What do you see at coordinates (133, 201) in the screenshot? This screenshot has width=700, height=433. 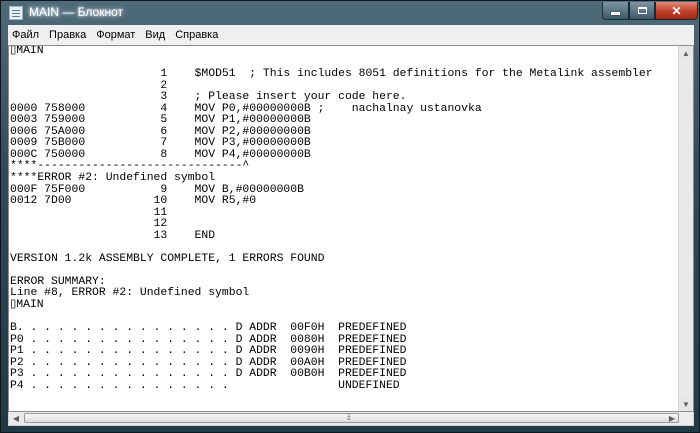 I see `document-line: 0012 7D00 10 MOV R5,#0` at bounding box center [133, 201].